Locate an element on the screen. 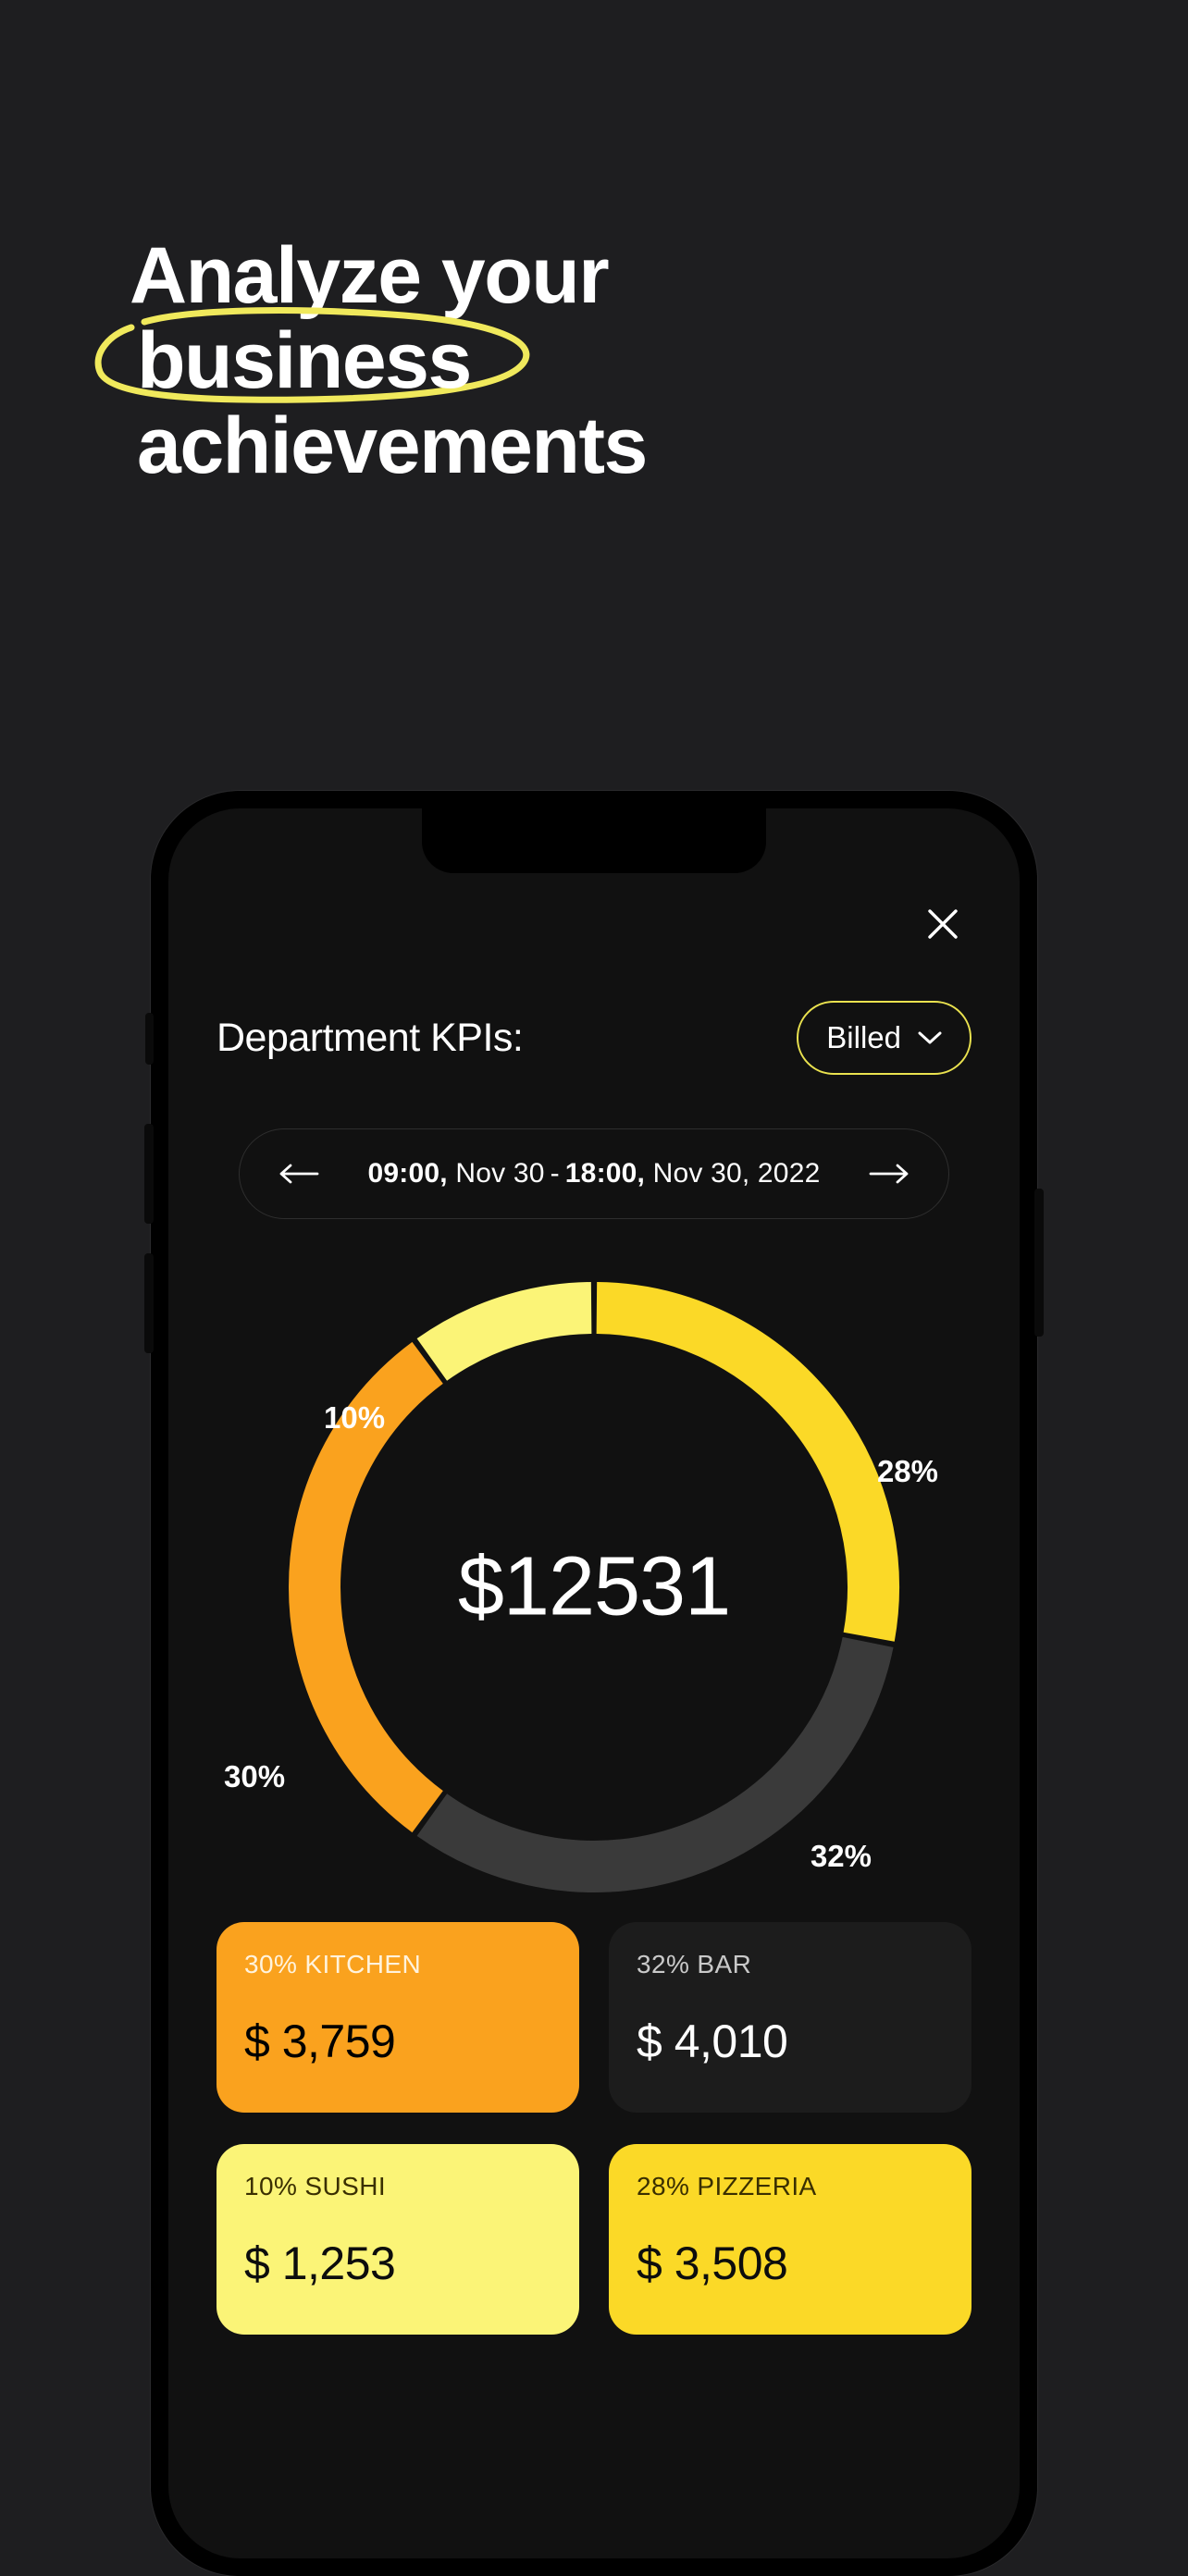  billed-filter-dropdown: Billed is located at coordinates (884, 1038).